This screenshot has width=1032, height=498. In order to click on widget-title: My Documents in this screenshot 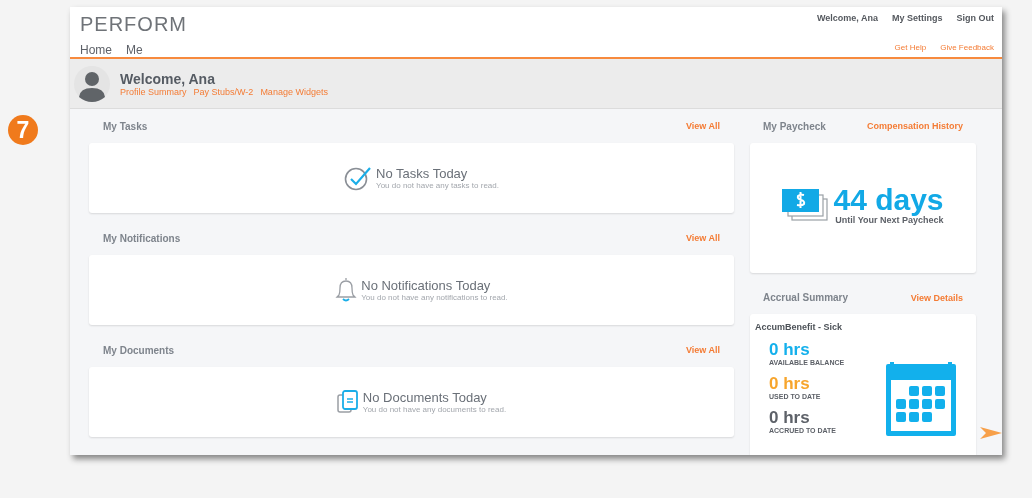, I will do `click(139, 350)`.